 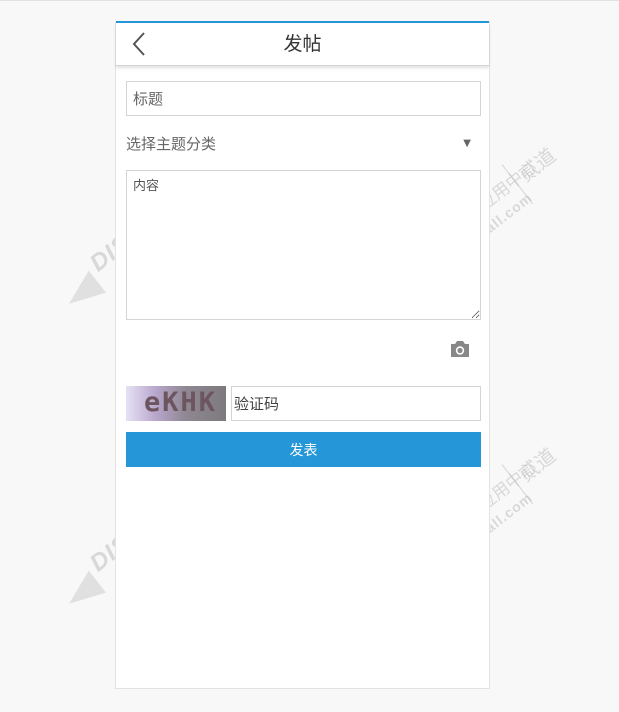 What do you see at coordinates (303, 143) in the screenshot?
I see `category-select: 选择主题分类 ▼` at bounding box center [303, 143].